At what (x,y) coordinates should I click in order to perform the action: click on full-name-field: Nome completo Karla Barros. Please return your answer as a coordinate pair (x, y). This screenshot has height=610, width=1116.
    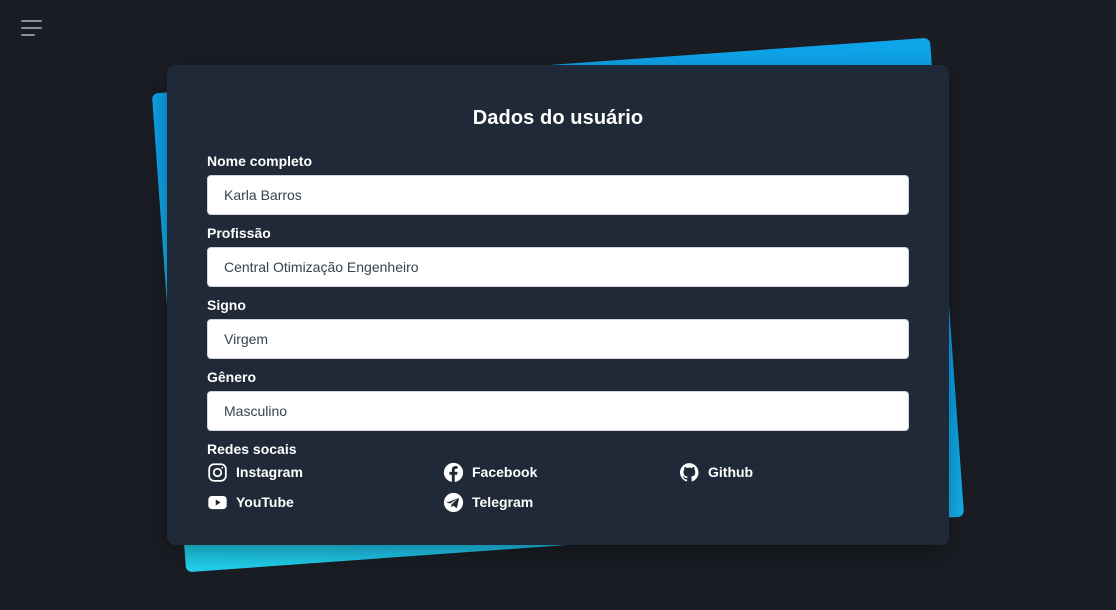
    Looking at the image, I should click on (558, 184).